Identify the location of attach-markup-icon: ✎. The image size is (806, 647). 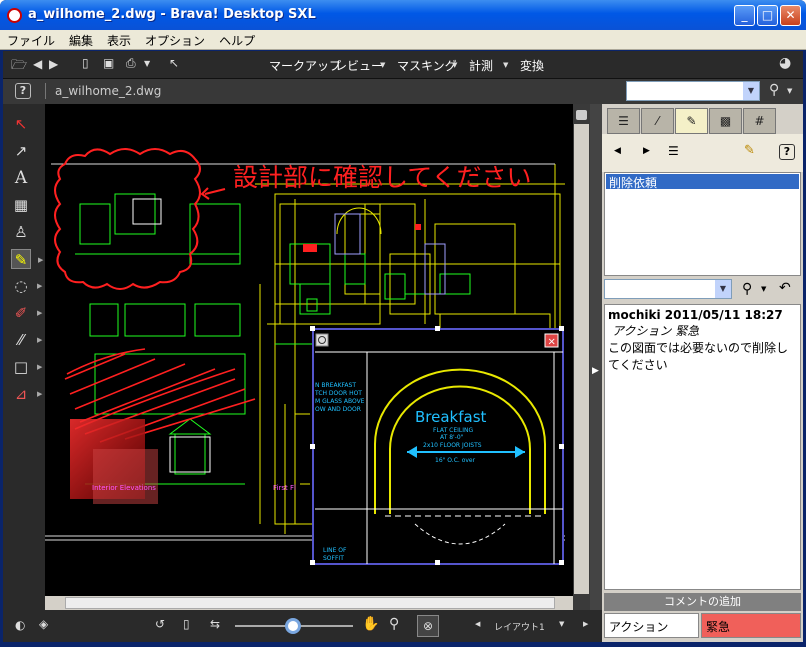
(749, 150).